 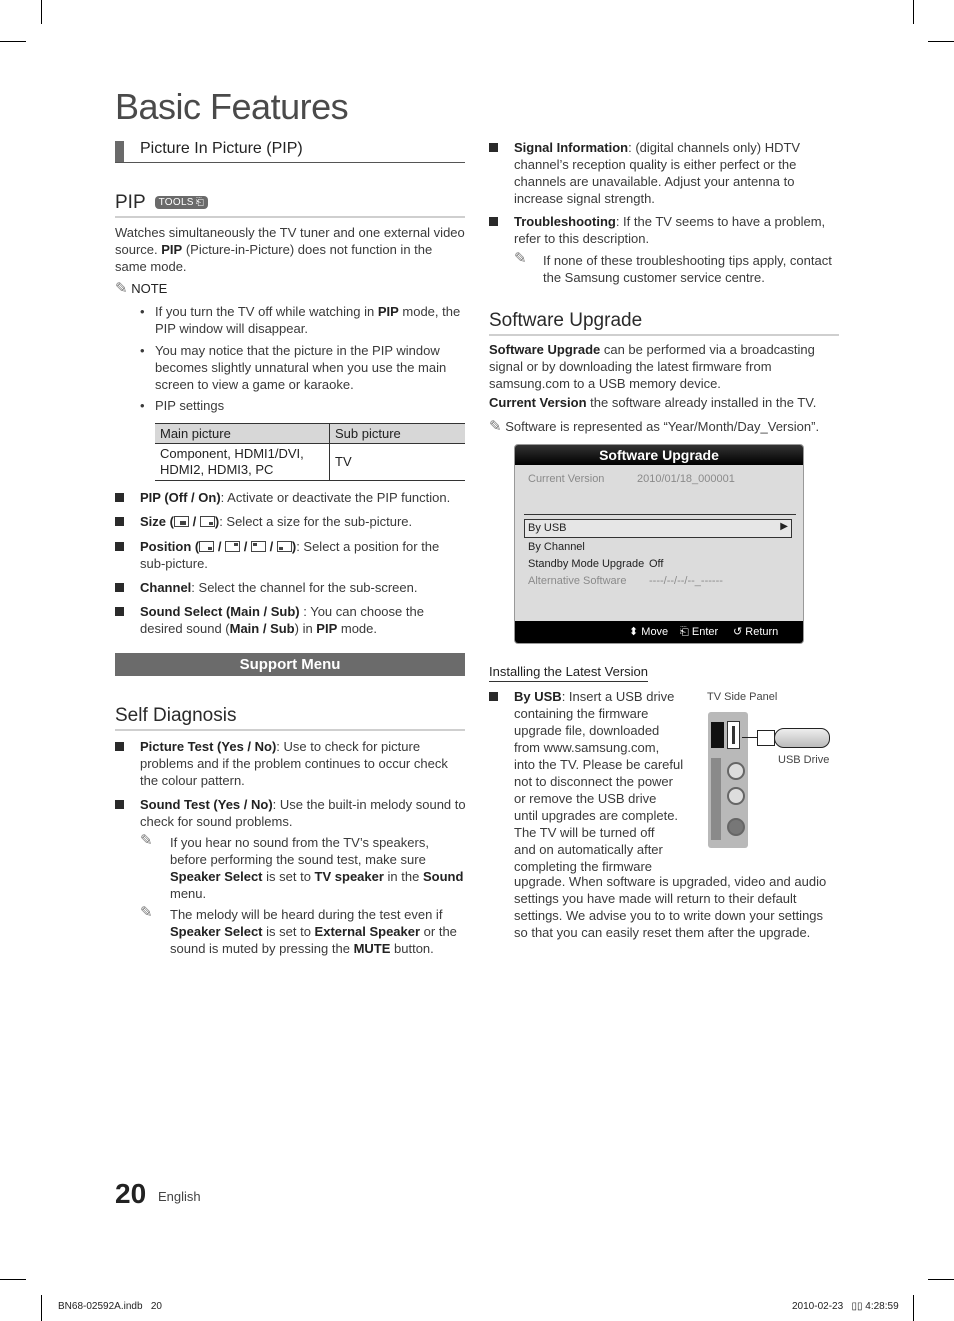 I want to click on size-small-icon, so click(x=207, y=521).